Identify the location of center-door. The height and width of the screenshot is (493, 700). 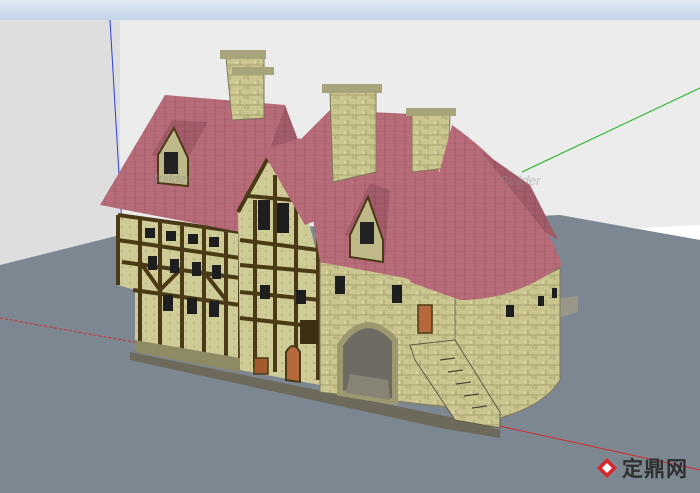
(293, 364).